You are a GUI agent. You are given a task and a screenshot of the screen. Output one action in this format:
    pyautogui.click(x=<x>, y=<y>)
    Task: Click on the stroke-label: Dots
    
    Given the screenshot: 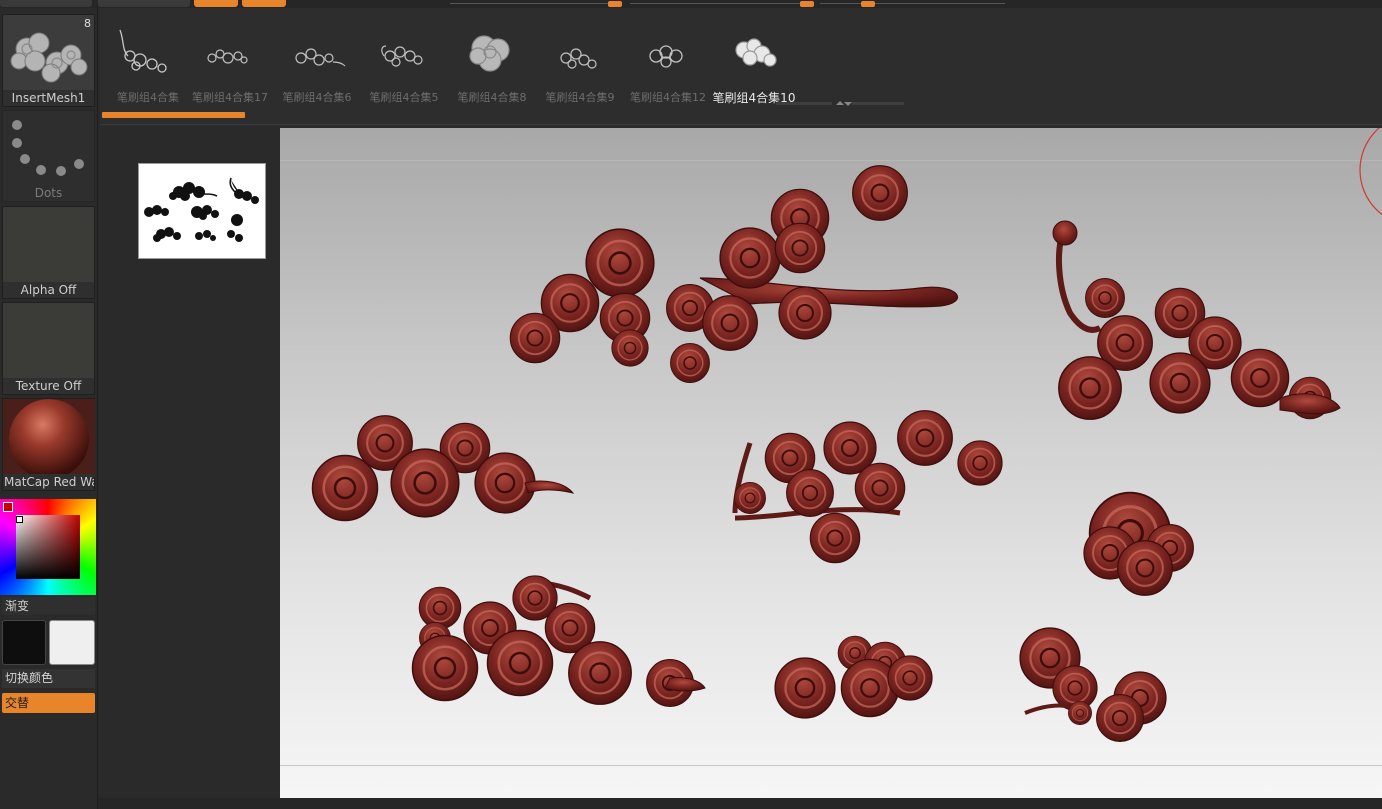 What is the action you would take?
    pyautogui.click(x=48, y=193)
    